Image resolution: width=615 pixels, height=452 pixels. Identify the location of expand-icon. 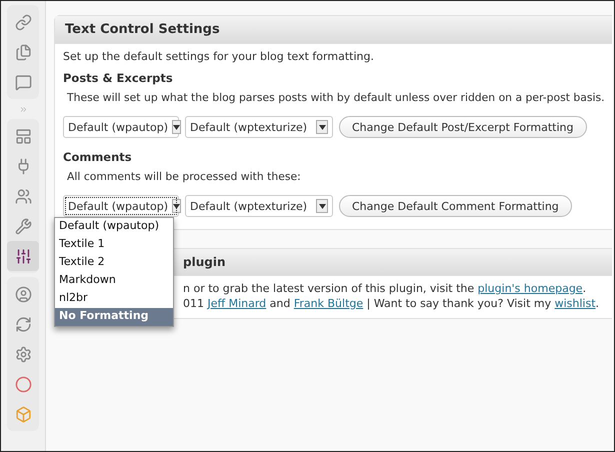
(23, 109).